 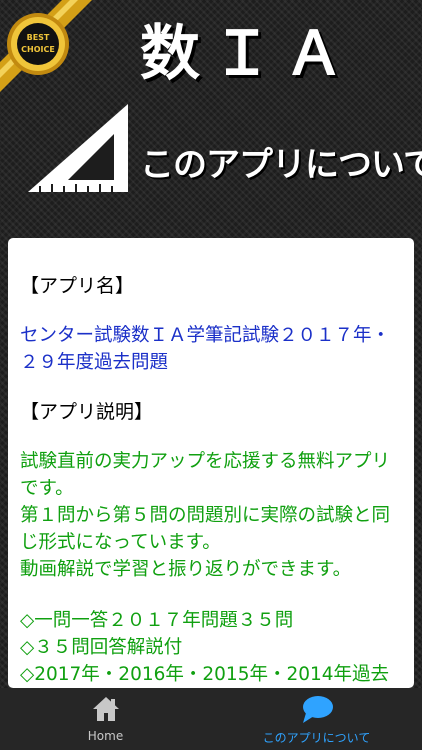 I want to click on description-line: 試験直前の実力アップを応援する無料アプリです。, so click(x=205, y=475).